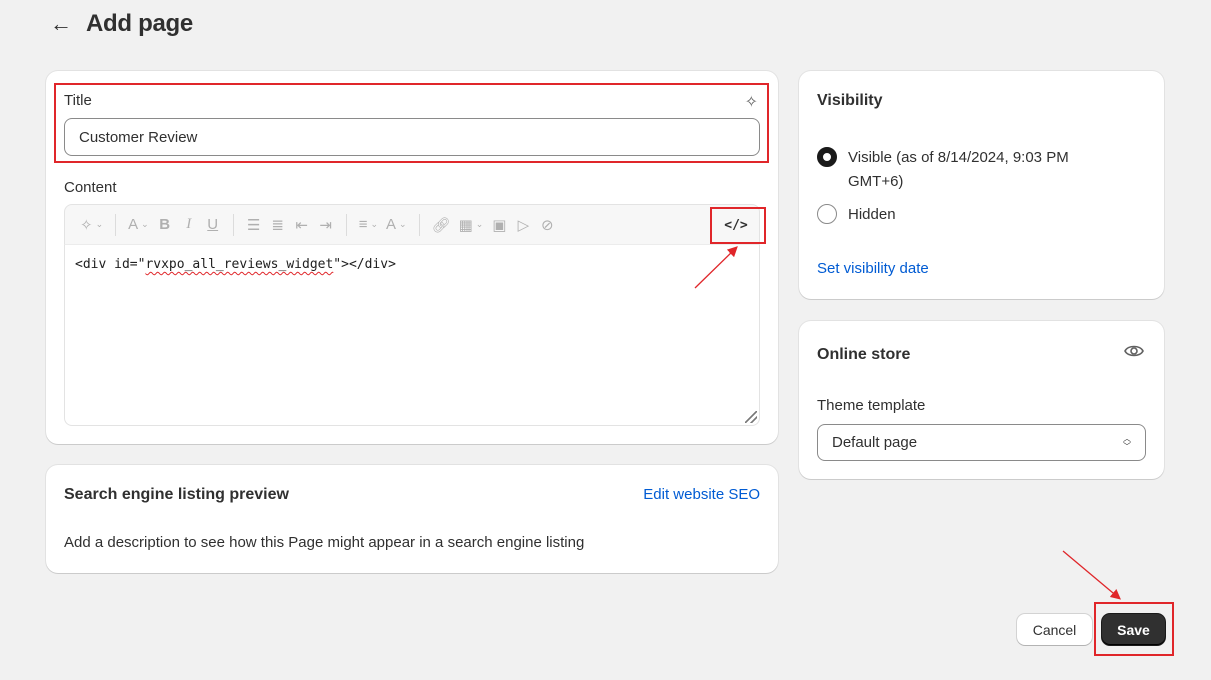 Image resolution: width=1211 pixels, height=680 pixels. Describe the element at coordinates (441, 225) in the screenshot. I see `link-icon: 🔗︎` at that location.